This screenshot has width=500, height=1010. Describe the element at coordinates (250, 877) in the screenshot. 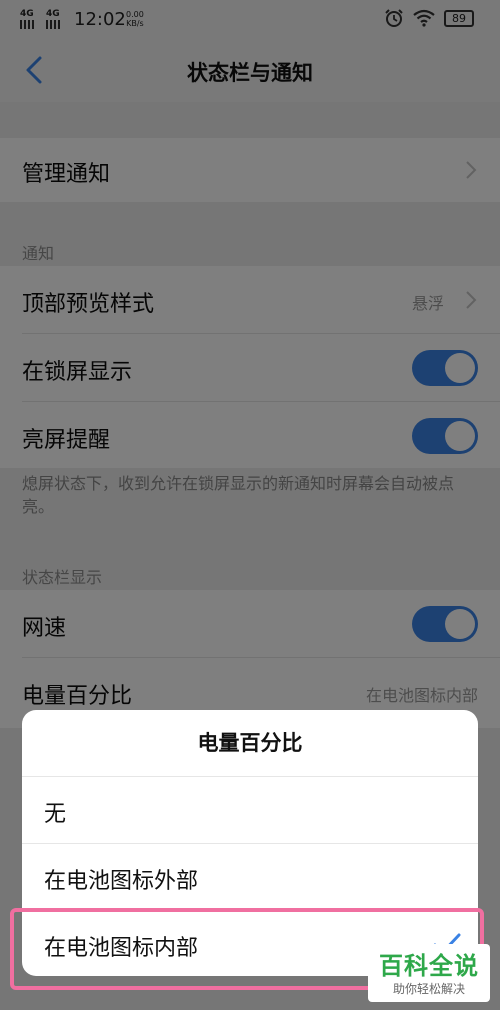

I see `option-outside-battery: 在电池图标外部` at that location.